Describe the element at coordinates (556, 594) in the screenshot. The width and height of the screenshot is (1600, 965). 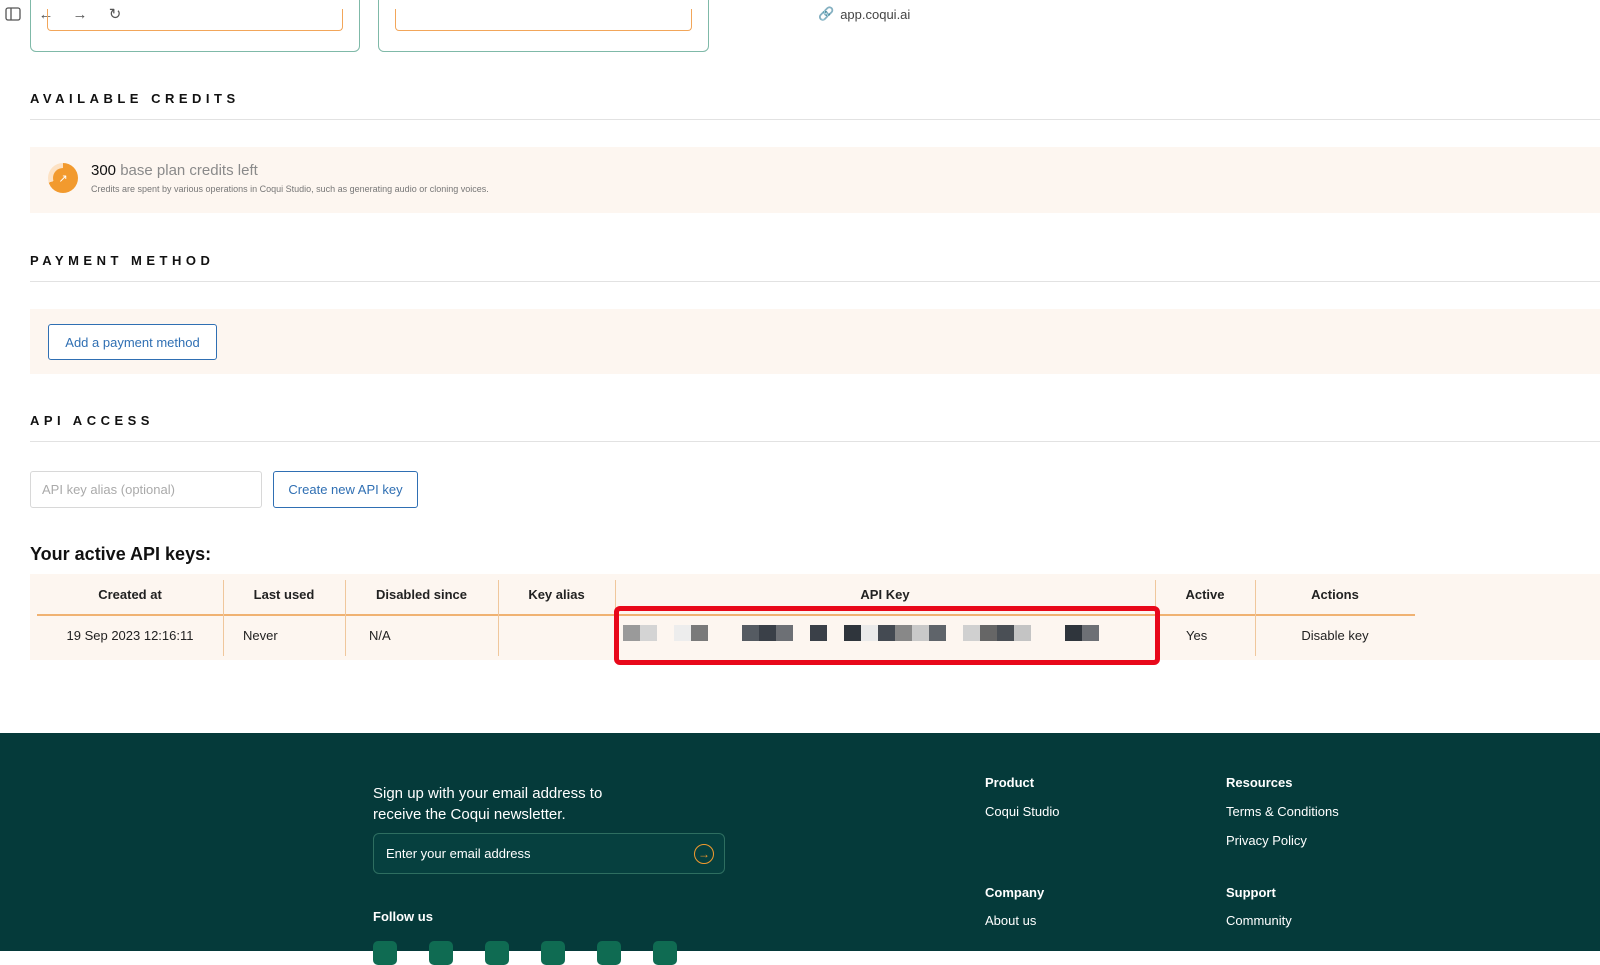
I see `column-header-key-alias: Key alias` at that location.